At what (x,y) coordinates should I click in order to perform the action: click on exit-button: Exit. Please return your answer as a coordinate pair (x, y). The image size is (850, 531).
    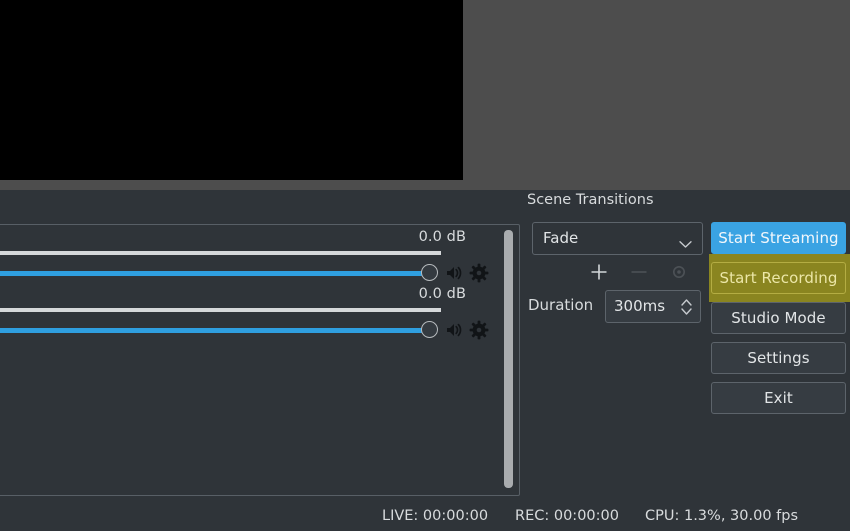
    Looking at the image, I should click on (778, 398).